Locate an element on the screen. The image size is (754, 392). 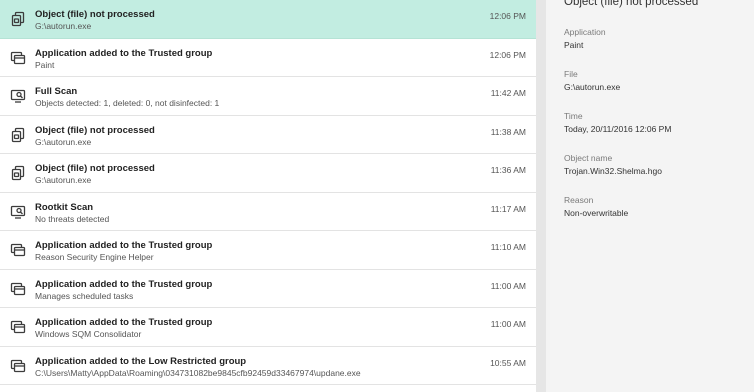
event-time: 10:55 AM is located at coordinates (508, 362).